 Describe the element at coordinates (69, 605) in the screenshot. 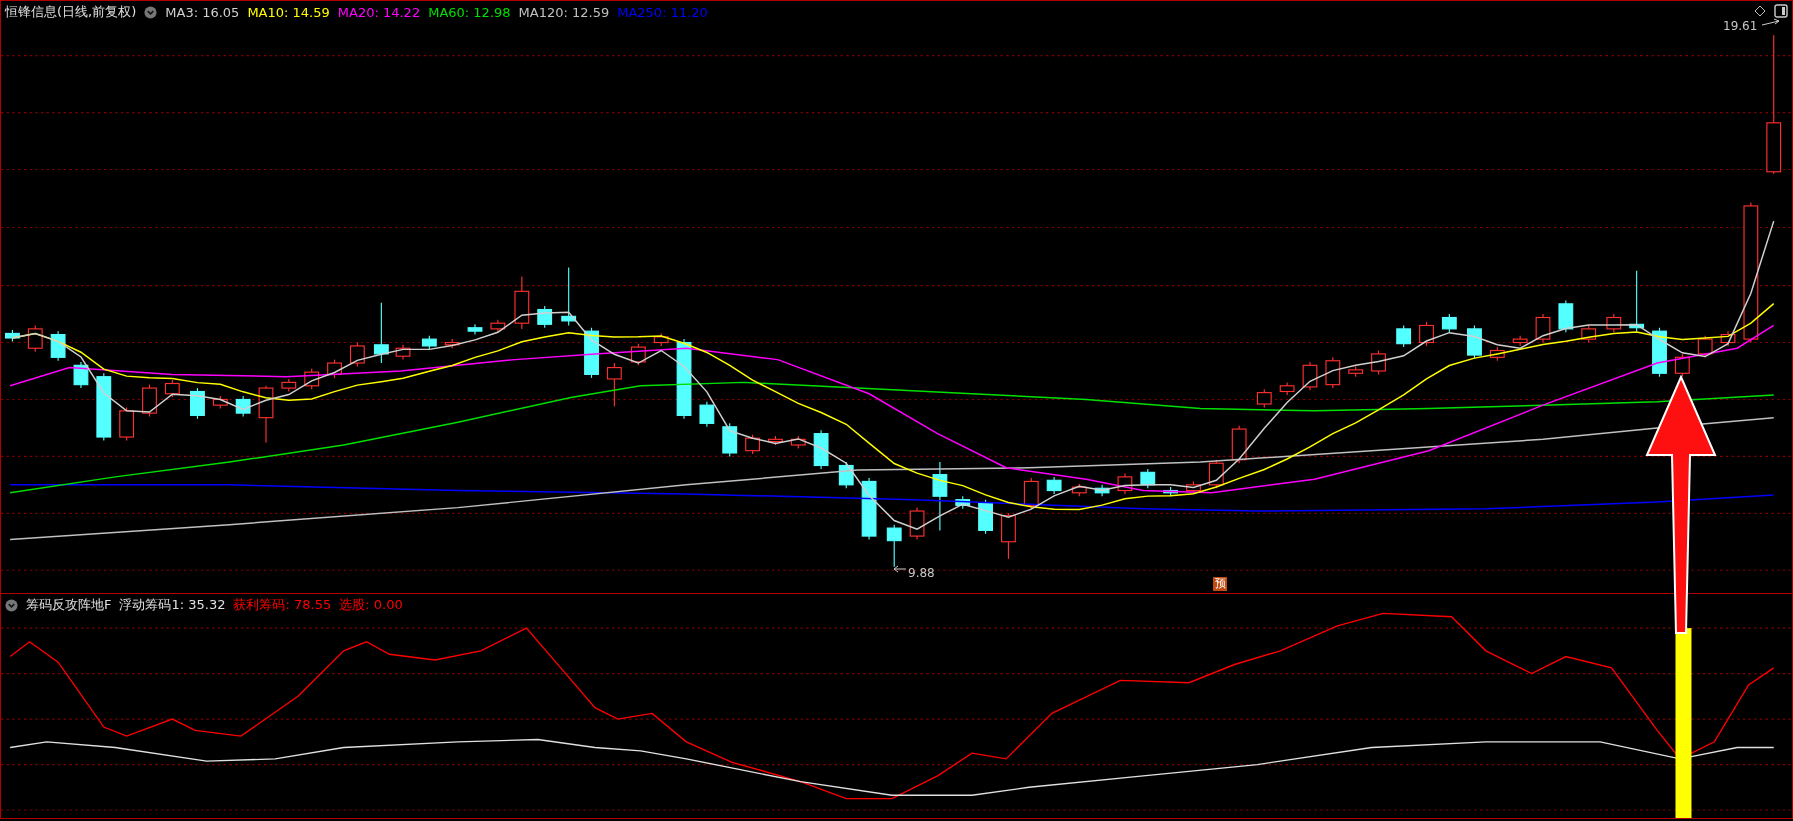

I see `indicator-title: 筹码反攻阵地F` at that location.